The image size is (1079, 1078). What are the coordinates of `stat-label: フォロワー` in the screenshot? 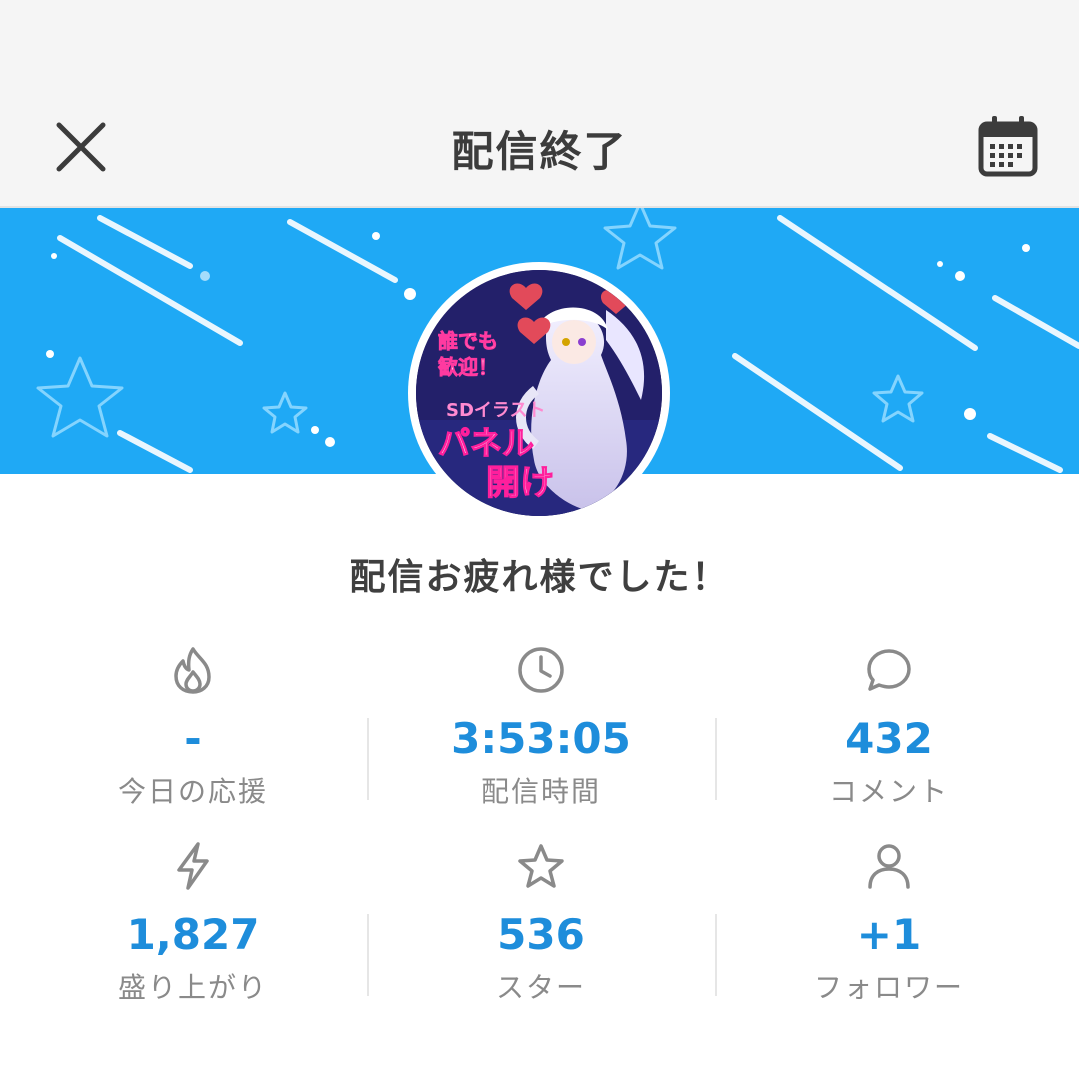 It's located at (888, 987).